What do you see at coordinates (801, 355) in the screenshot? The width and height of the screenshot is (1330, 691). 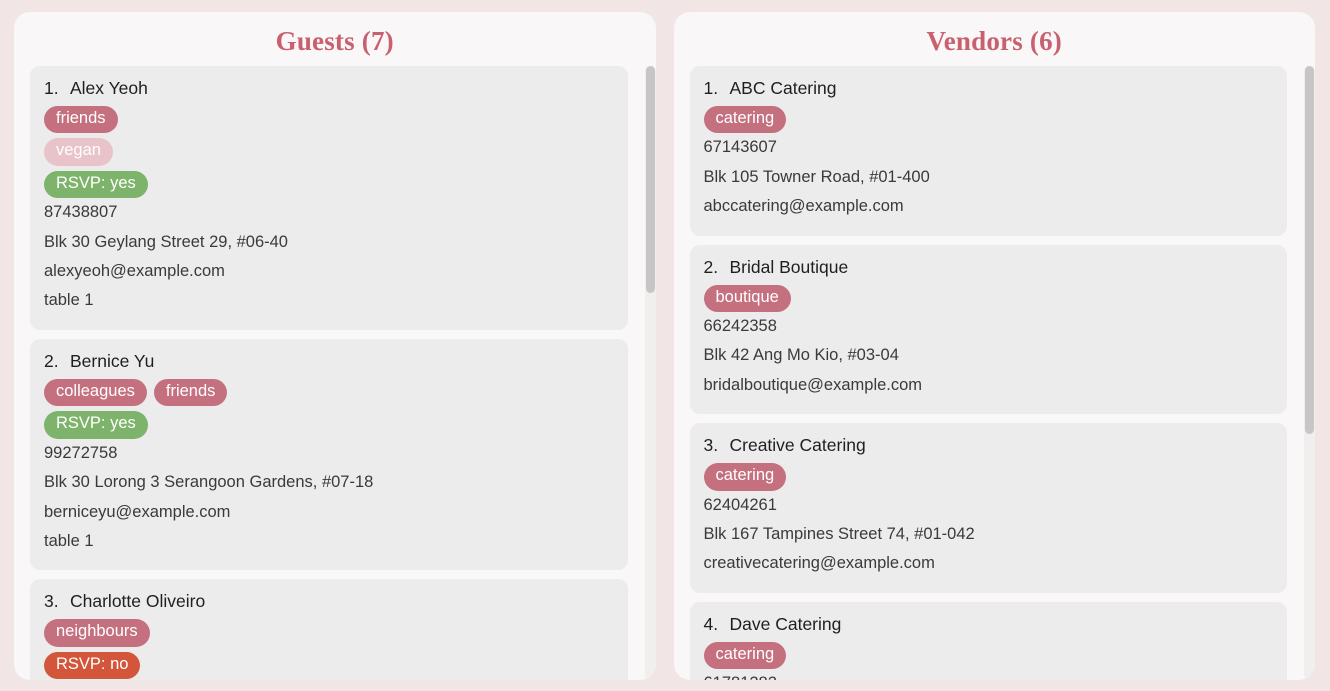 I see `address-field: Blk 42 Ang Mo Kio, #03-04` at bounding box center [801, 355].